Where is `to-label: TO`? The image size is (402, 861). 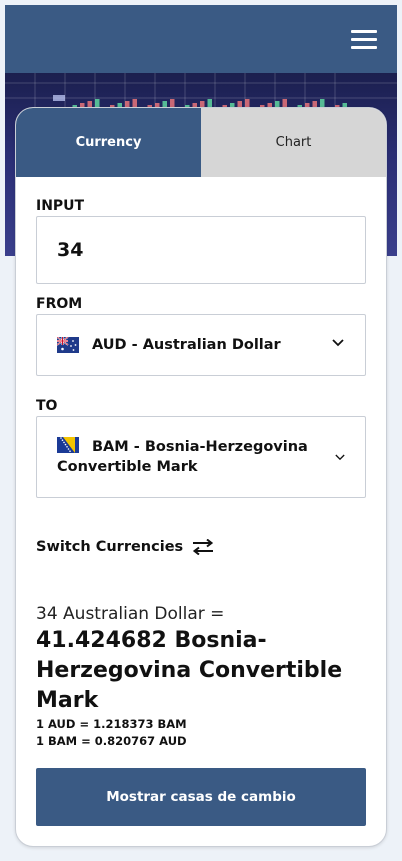 to-label: TO is located at coordinates (47, 406).